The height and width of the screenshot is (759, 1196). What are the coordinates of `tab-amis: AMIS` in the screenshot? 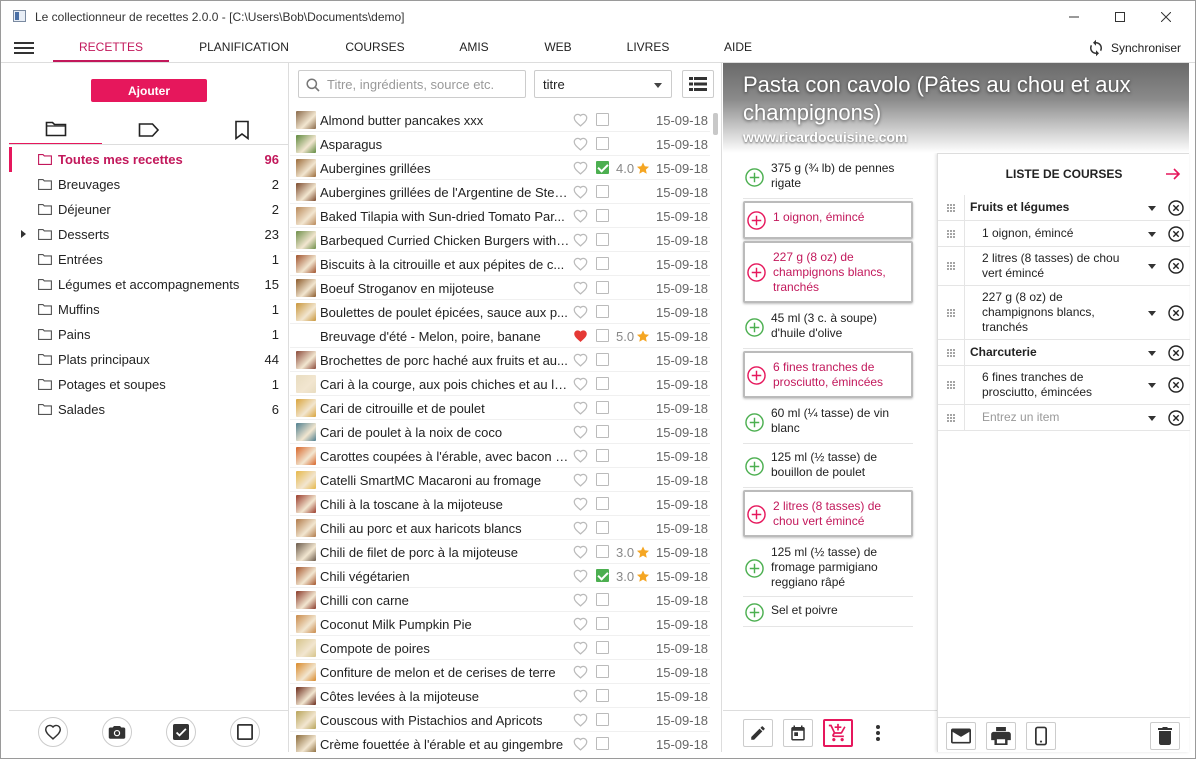 It's located at (474, 47).